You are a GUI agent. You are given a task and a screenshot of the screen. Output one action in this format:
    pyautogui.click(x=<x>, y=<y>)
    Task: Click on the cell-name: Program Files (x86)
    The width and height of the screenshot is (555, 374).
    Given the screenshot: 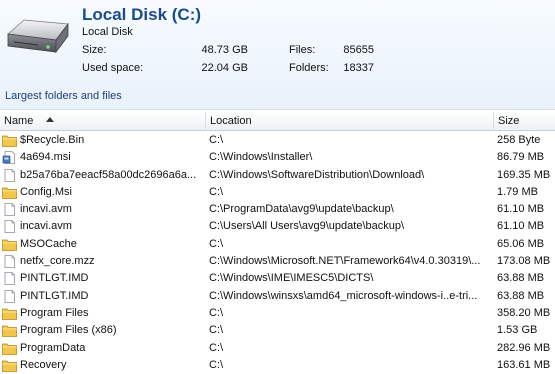 What is the action you would take?
    pyautogui.click(x=100, y=330)
    